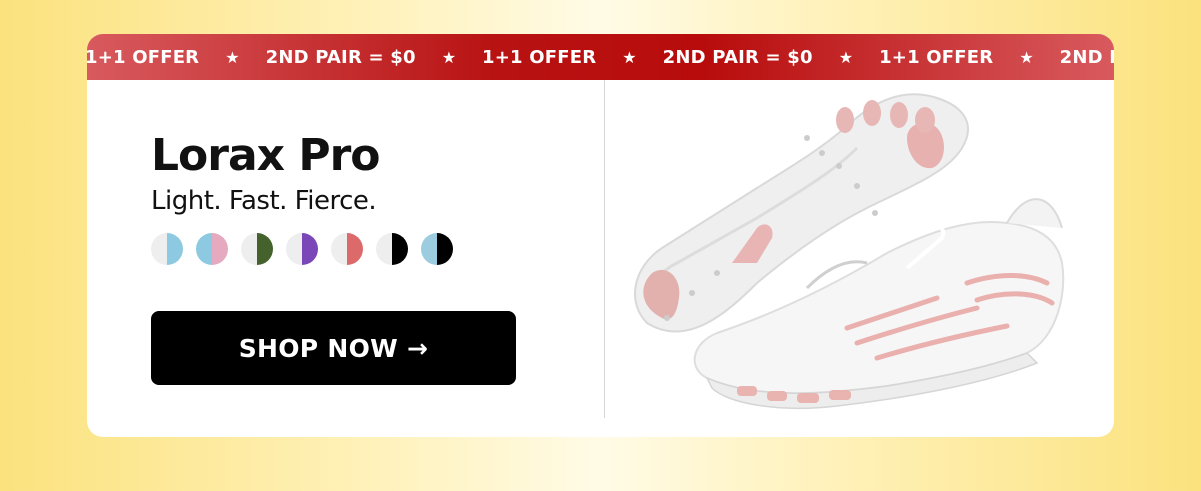  Describe the element at coordinates (266, 155) in the screenshot. I see `product-title: Lorax Pro` at that location.